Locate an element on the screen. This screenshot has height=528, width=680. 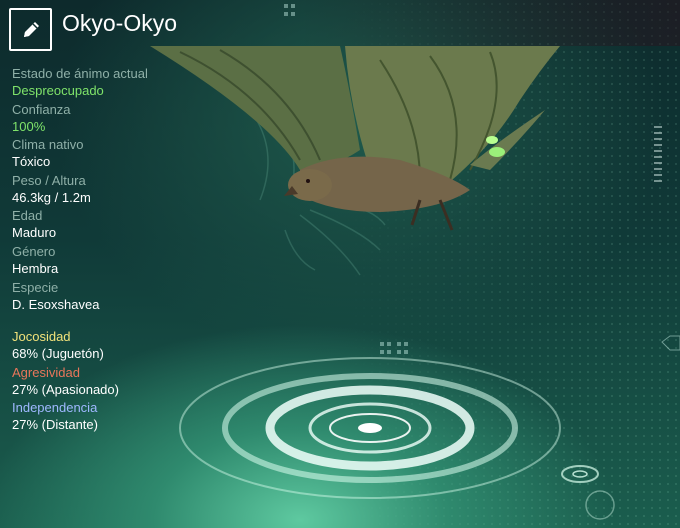
creature-name: Okyo-Okyo is located at coordinates (120, 23).